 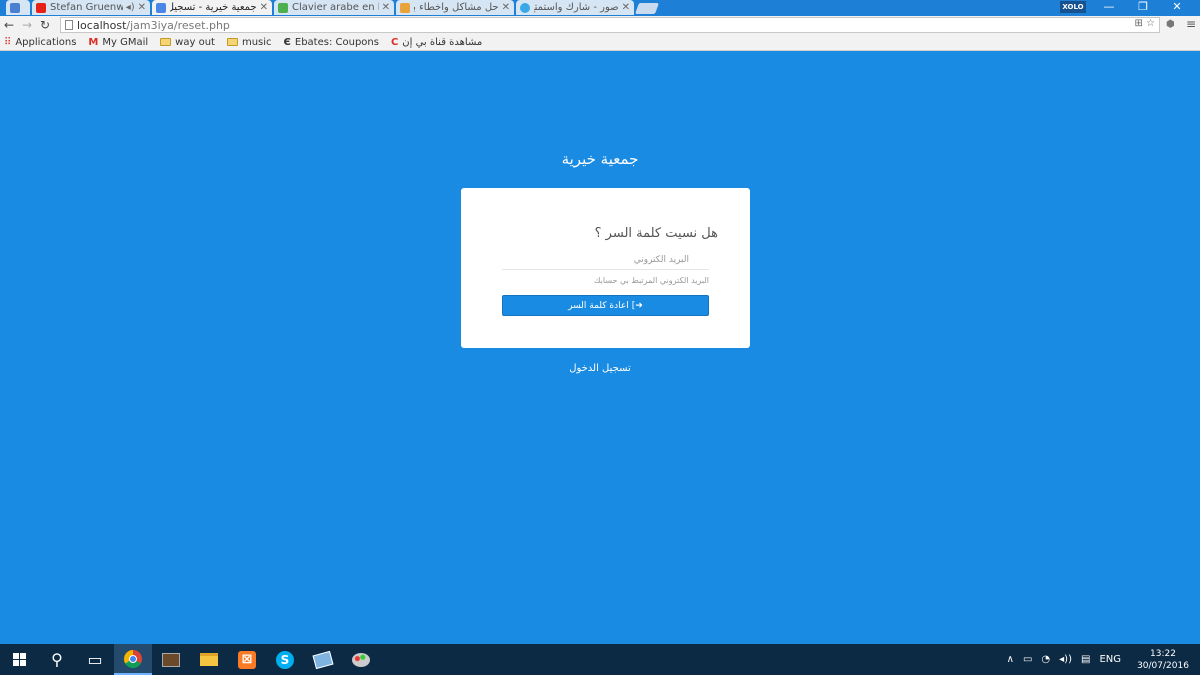 What do you see at coordinates (195, 42) in the screenshot?
I see `bookmark-label: way out` at bounding box center [195, 42].